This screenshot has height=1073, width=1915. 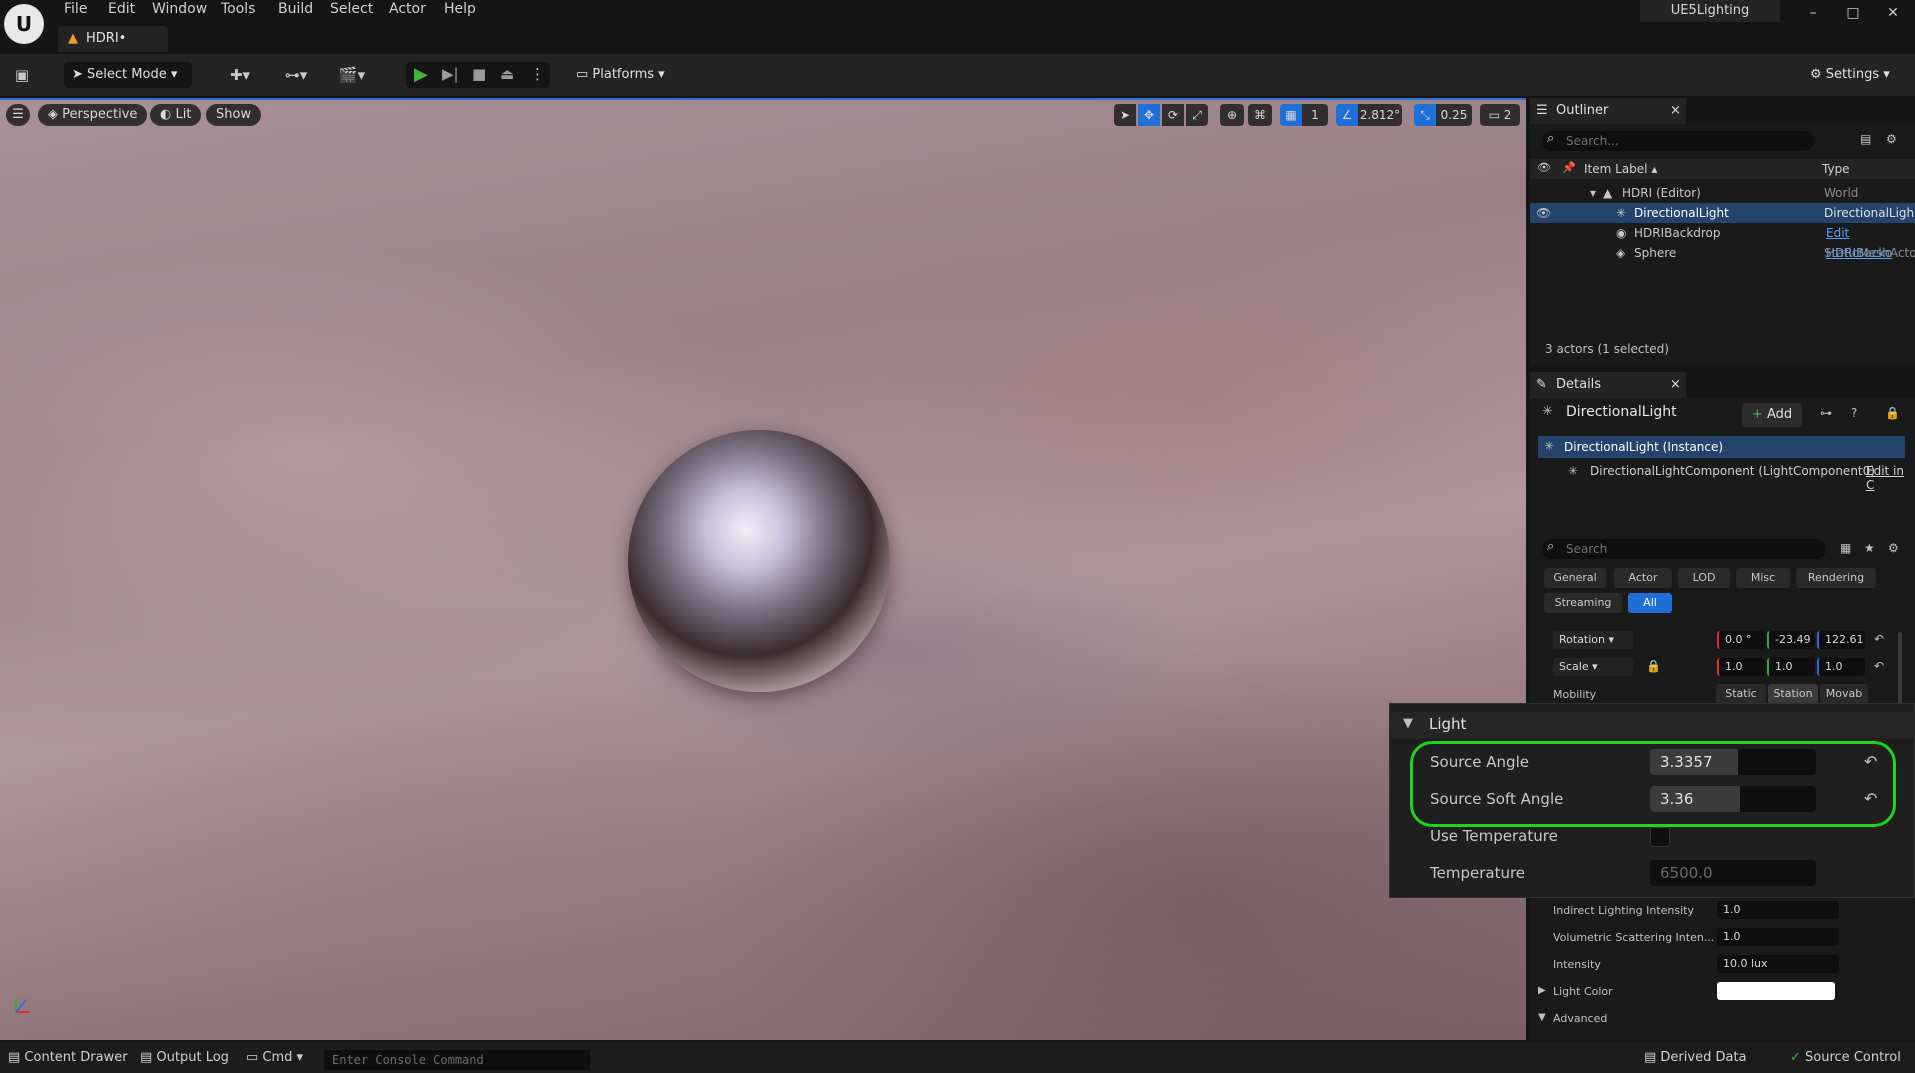 What do you see at coordinates (1621, 412) in the screenshot?
I see `actor-name: DirectionalLight` at bounding box center [1621, 412].